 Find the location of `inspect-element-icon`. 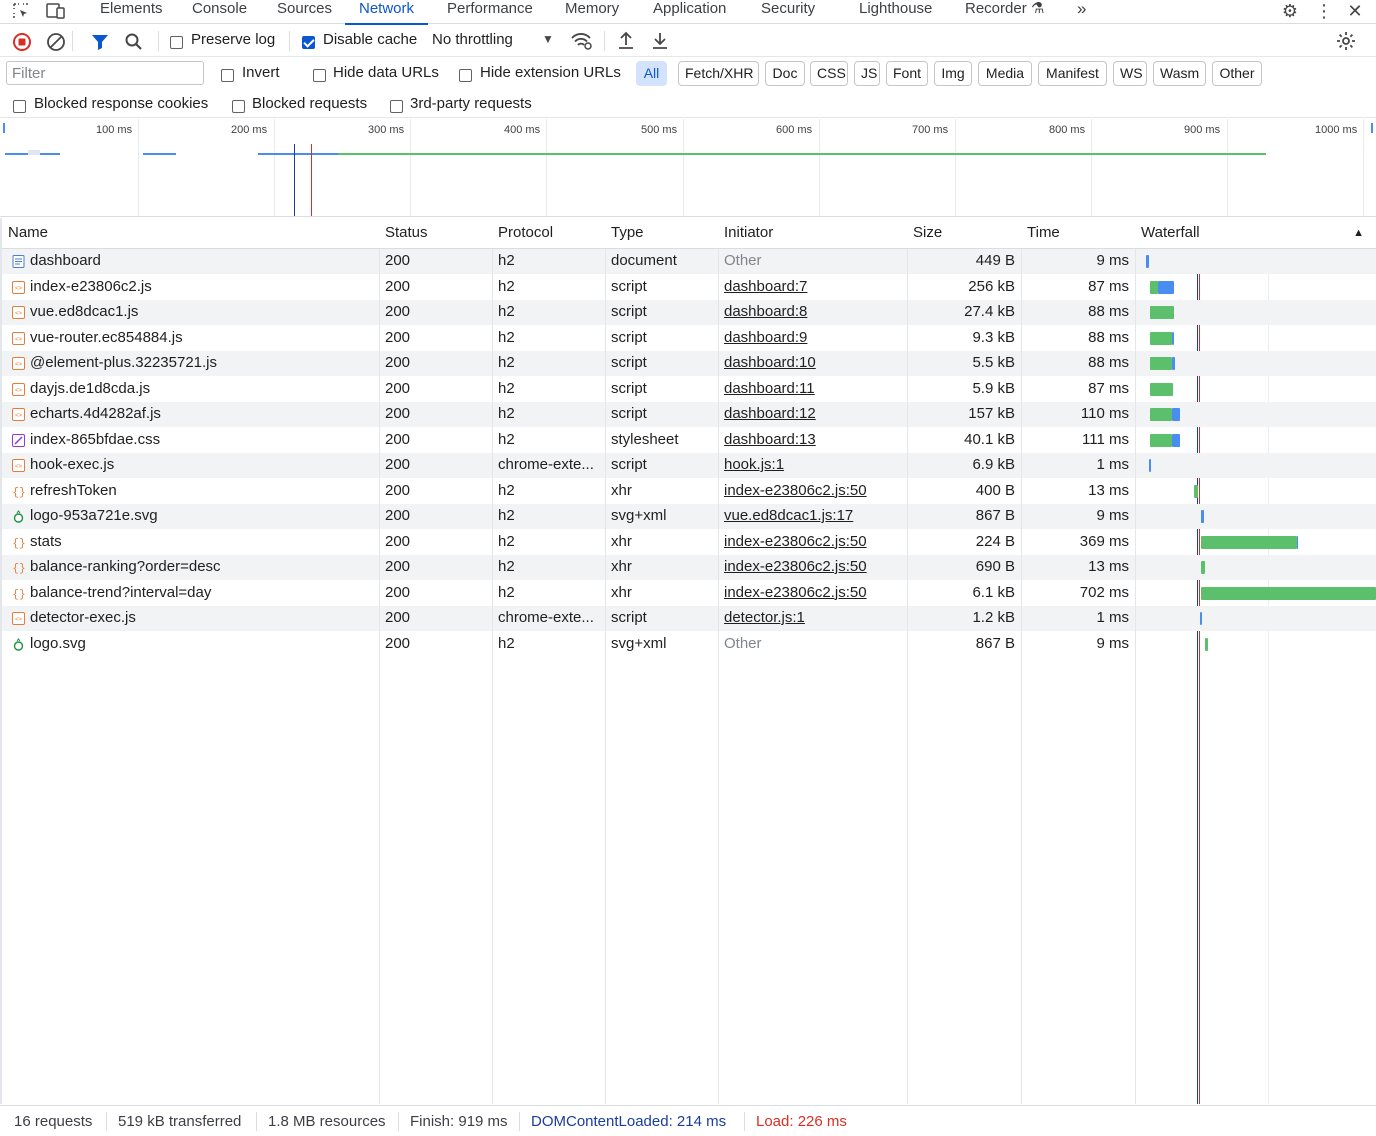

inspect-element-icon is located at coordinates (21, 11).